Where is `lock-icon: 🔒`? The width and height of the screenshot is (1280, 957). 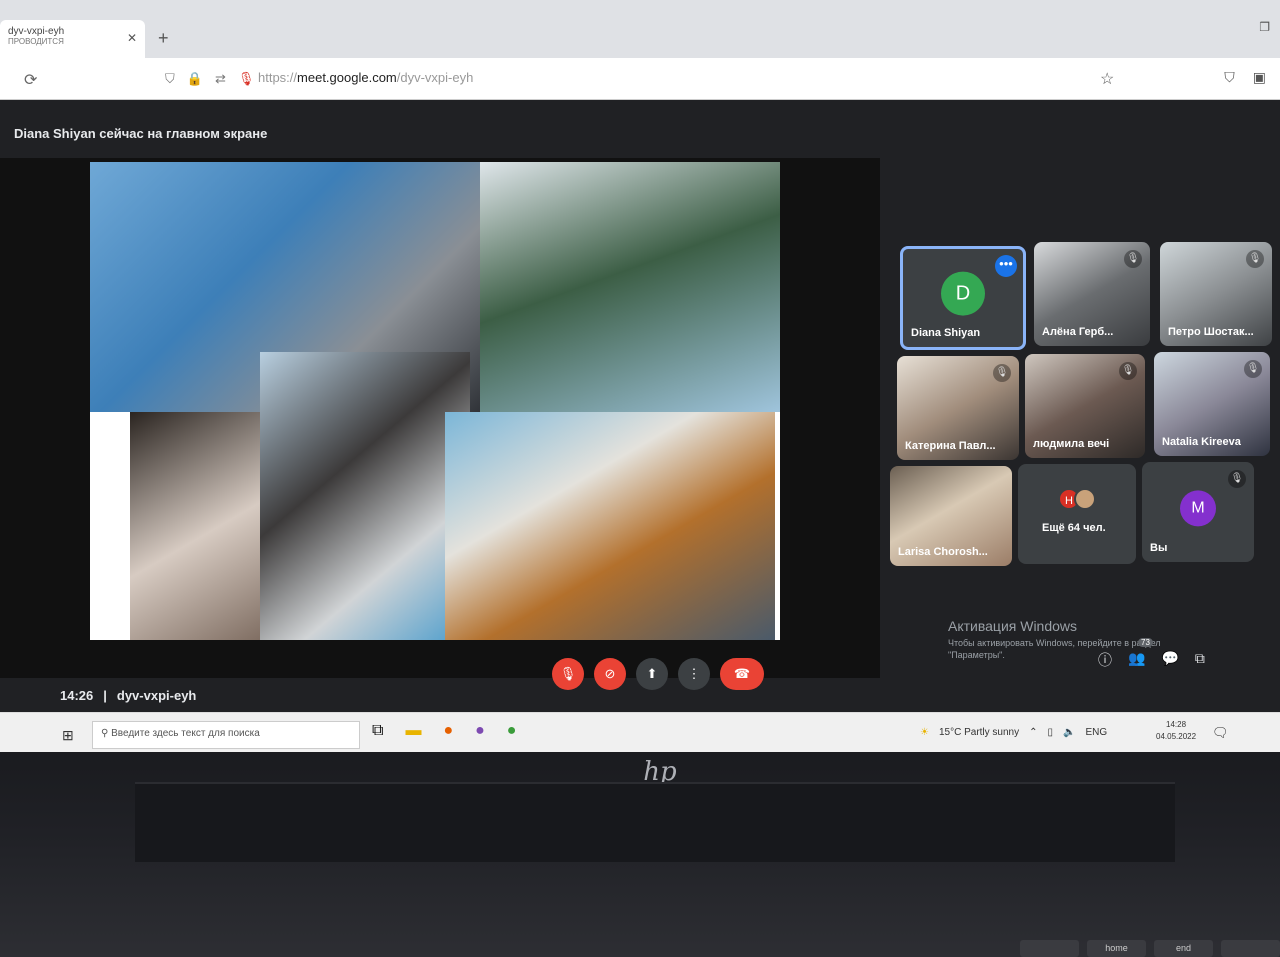 lock-icon: 🔒 is located at coordinates (195, 79).